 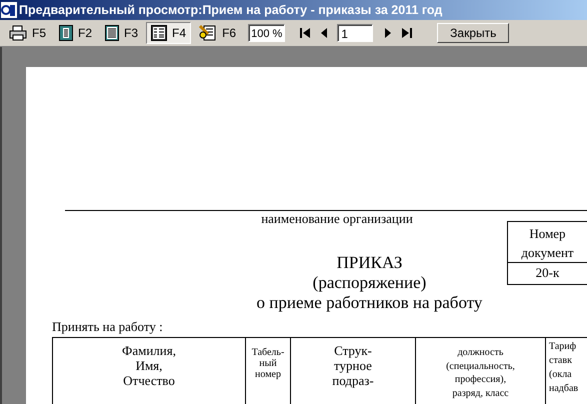 What do you see at coordinates (473, 33) in the screenshot?
I see `close-button: Закрыть` at bounding box center [473, 33].